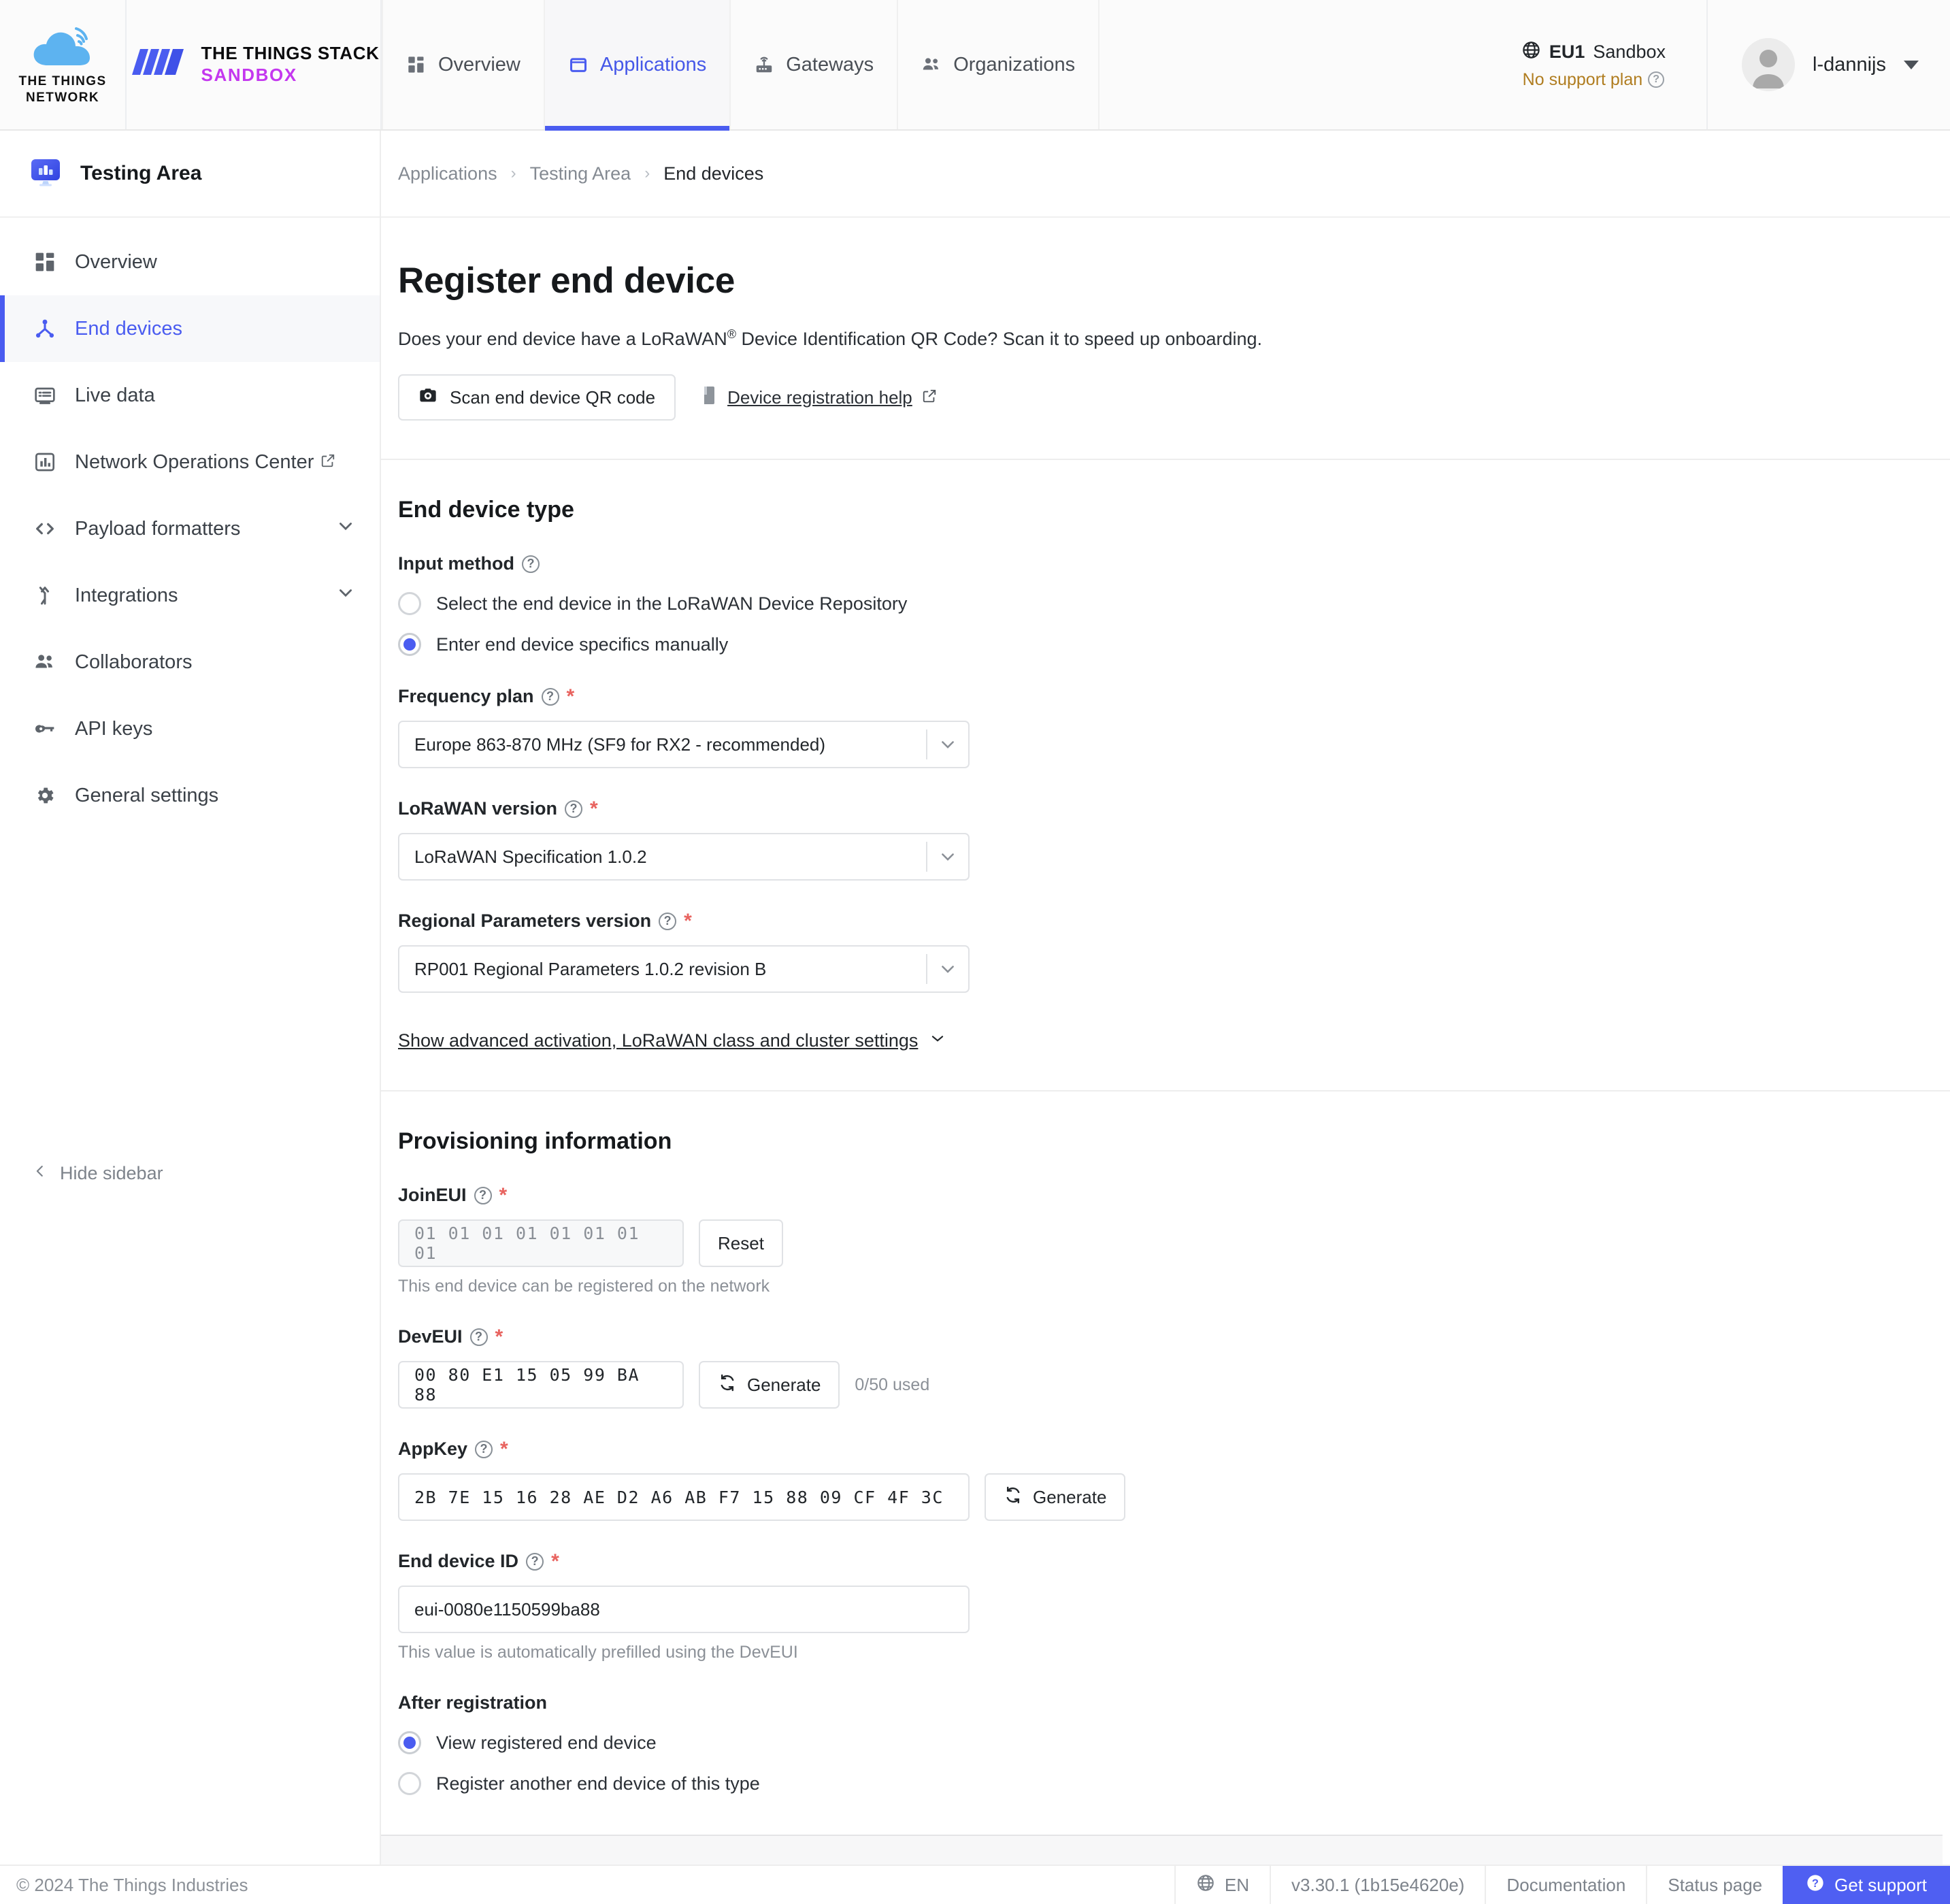 Image resolution: width=1950 pixels, height=1904 pixels. Describe the element at coordinates (553, 398) in the screenshot. I see `scan-qr-label: Scan end device QR code` at that location.